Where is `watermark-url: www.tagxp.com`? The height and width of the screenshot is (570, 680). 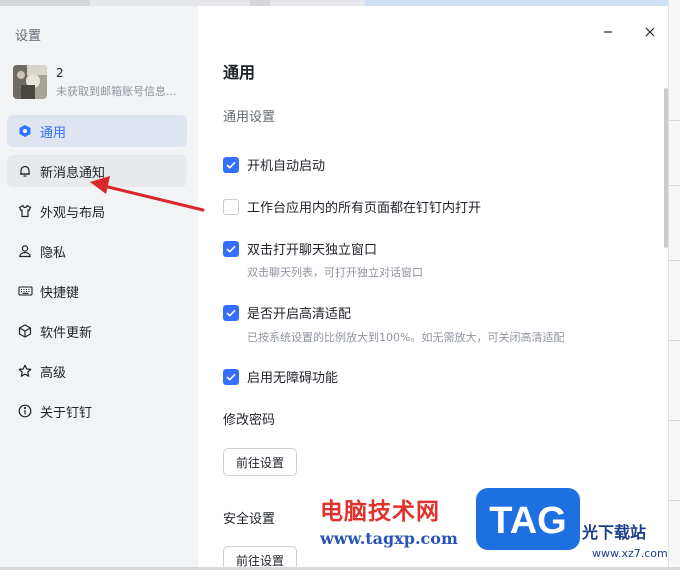 watermark-url: www.tagxp.com is located at coordinates (389, 538).